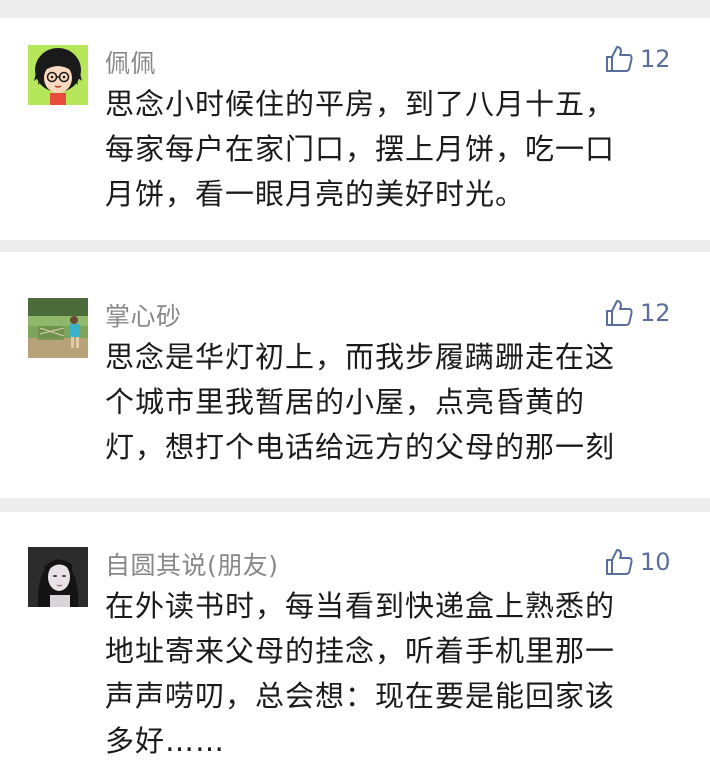 The image size is (710, 772). What do you see at coordinates (360, 104) in the screenshot?
I see `comment-line: 思念小时候住的平房，到了八月十五，` at bounding box center [360, 104].